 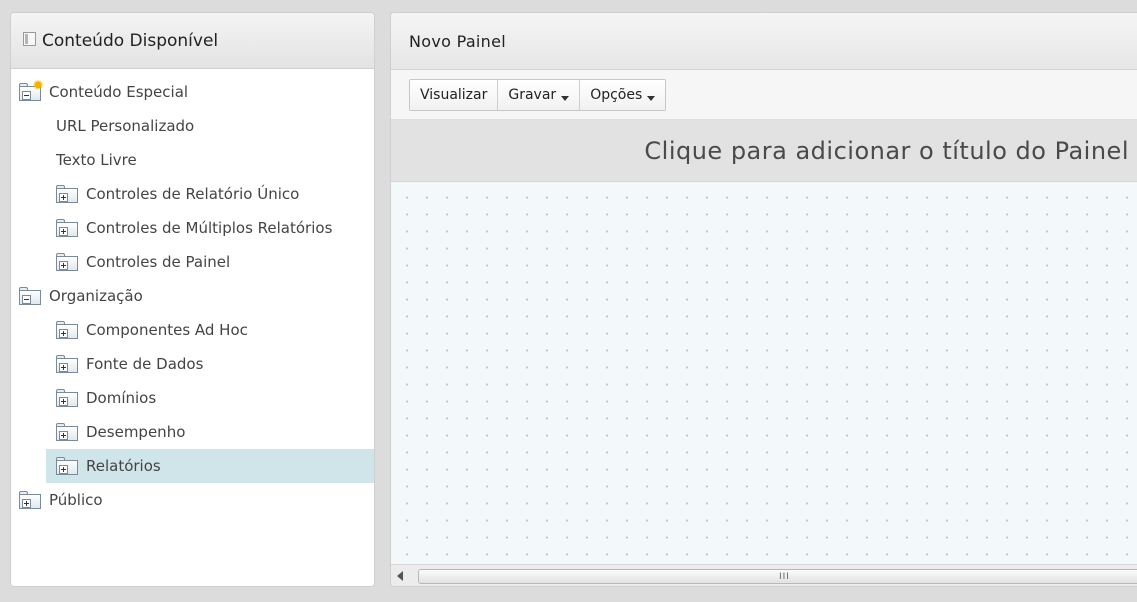 I want to click on tree-item-dashboard-controls: Controles de Painel, so click(x=192, y=262).